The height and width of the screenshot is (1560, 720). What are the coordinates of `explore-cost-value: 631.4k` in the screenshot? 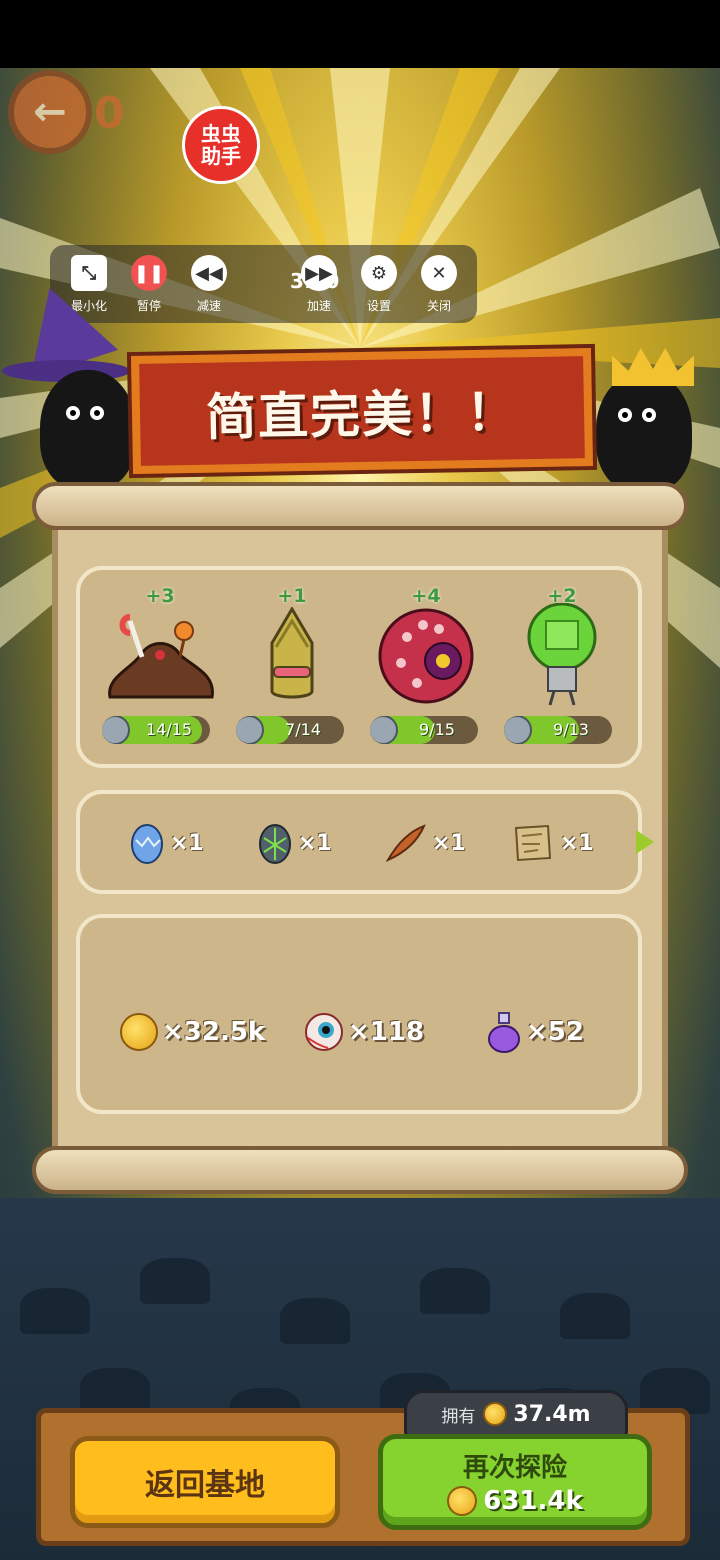 It's located at (533, 1501).